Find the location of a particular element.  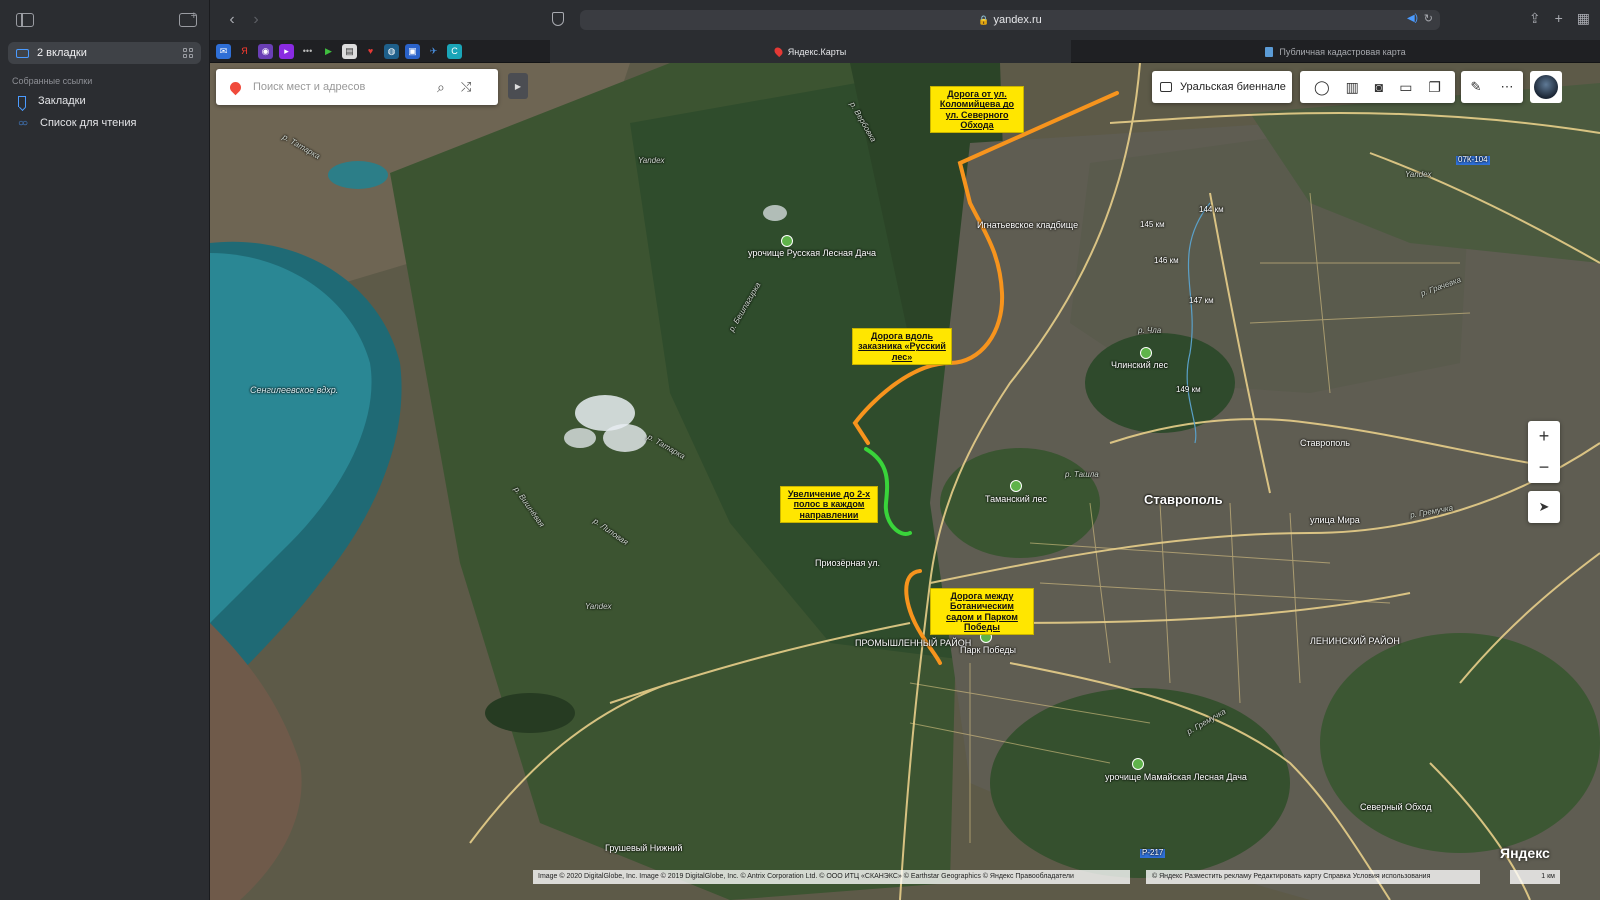

cadastral-favicon-icon is located at coordinates (1269, 51).